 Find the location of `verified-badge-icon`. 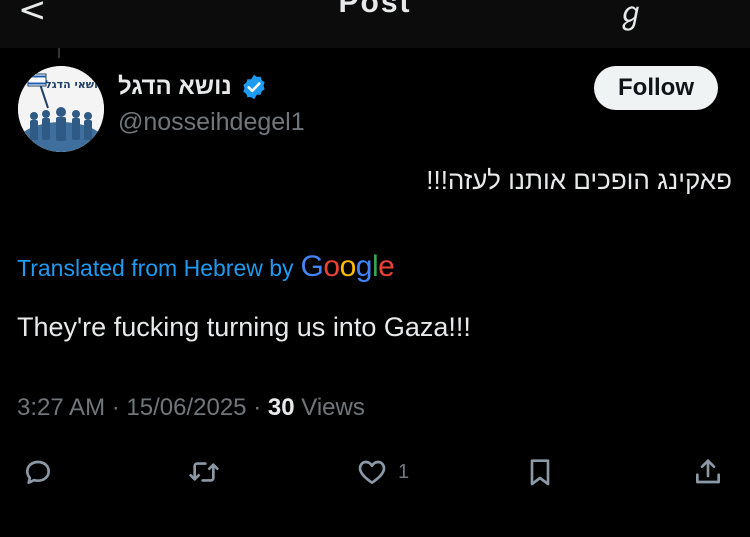

verified-badge-icon is located at coordinates (254, 87).